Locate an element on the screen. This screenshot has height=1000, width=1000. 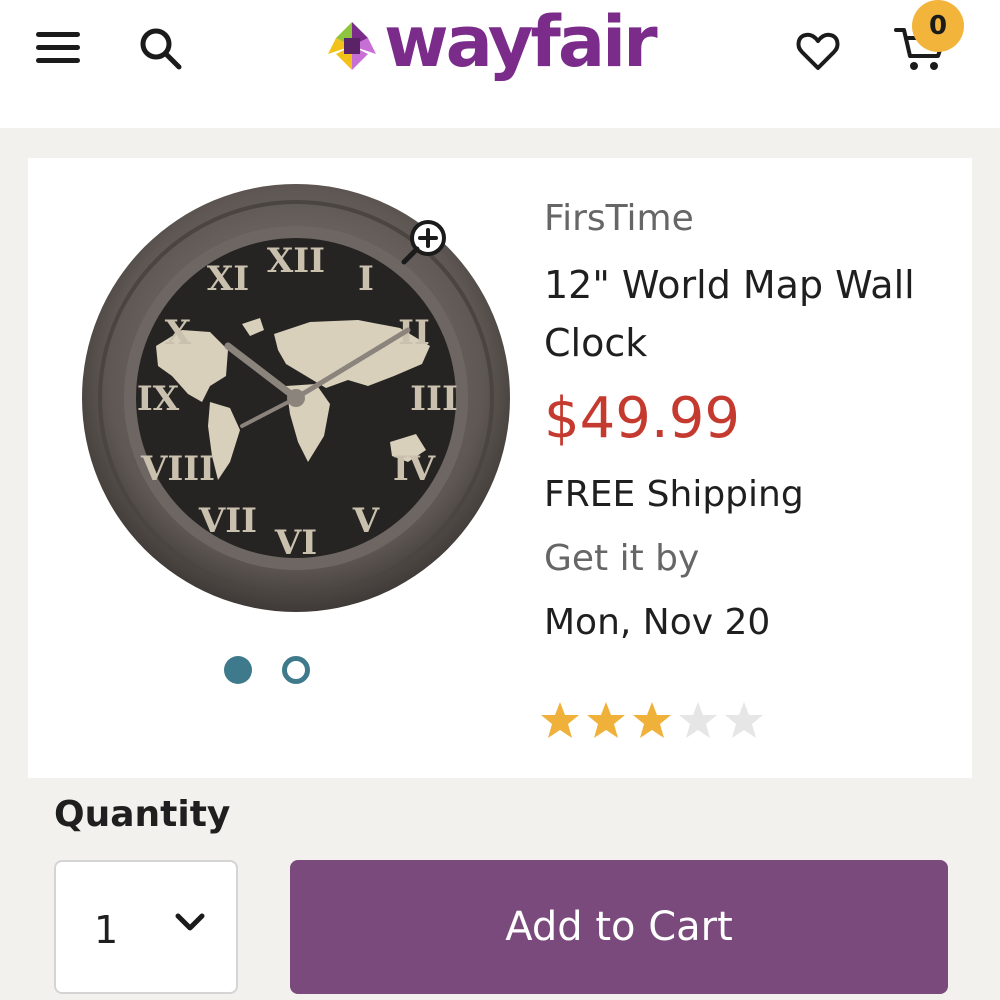
svg-text: IX is located at coordinates (158, 399).